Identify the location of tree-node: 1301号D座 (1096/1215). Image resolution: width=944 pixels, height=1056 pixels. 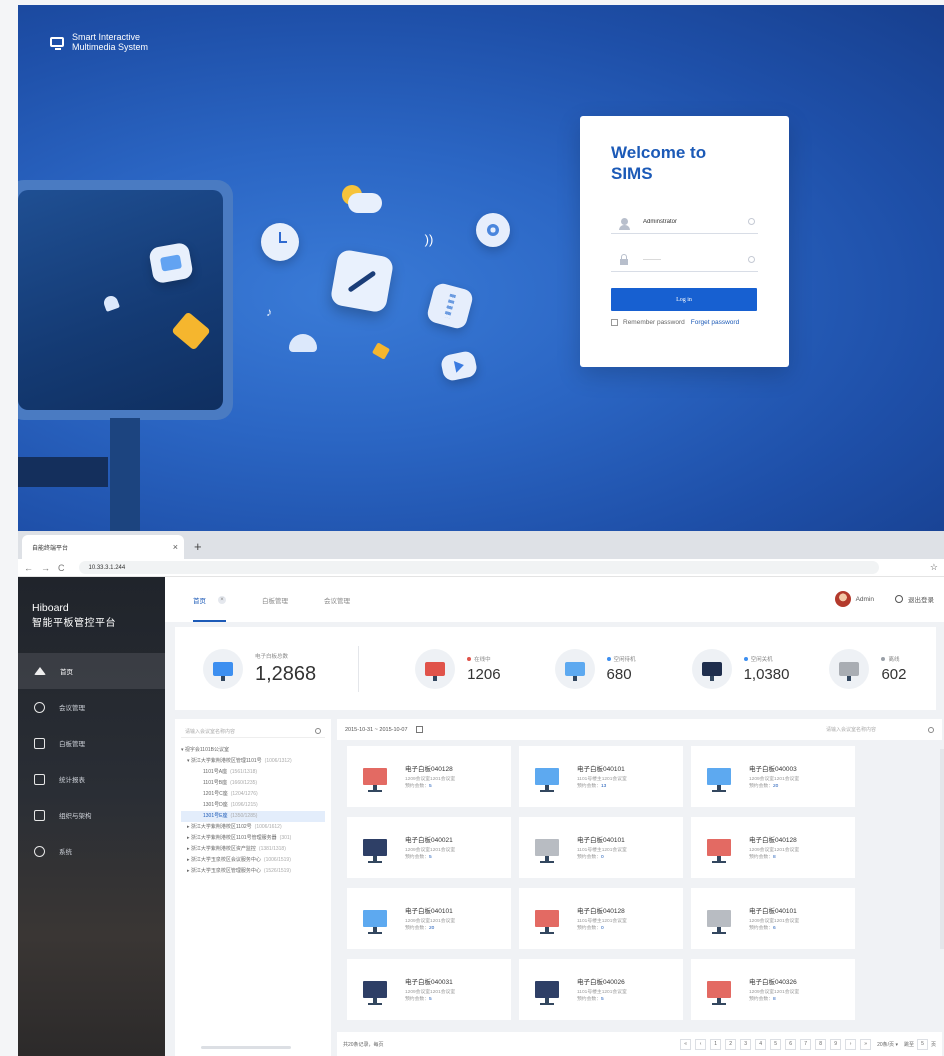
(253, 805).